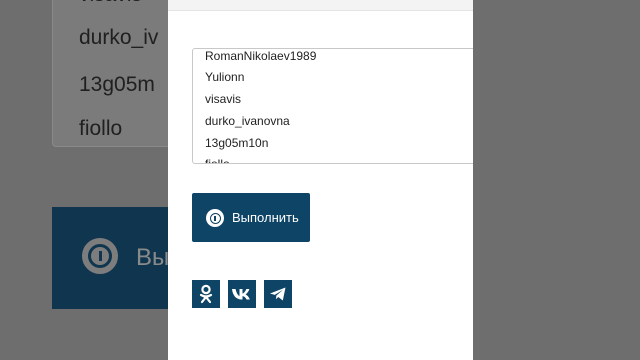 This screenshot has height=360, width=640. I want to click on vk-button, so click(242, 294).